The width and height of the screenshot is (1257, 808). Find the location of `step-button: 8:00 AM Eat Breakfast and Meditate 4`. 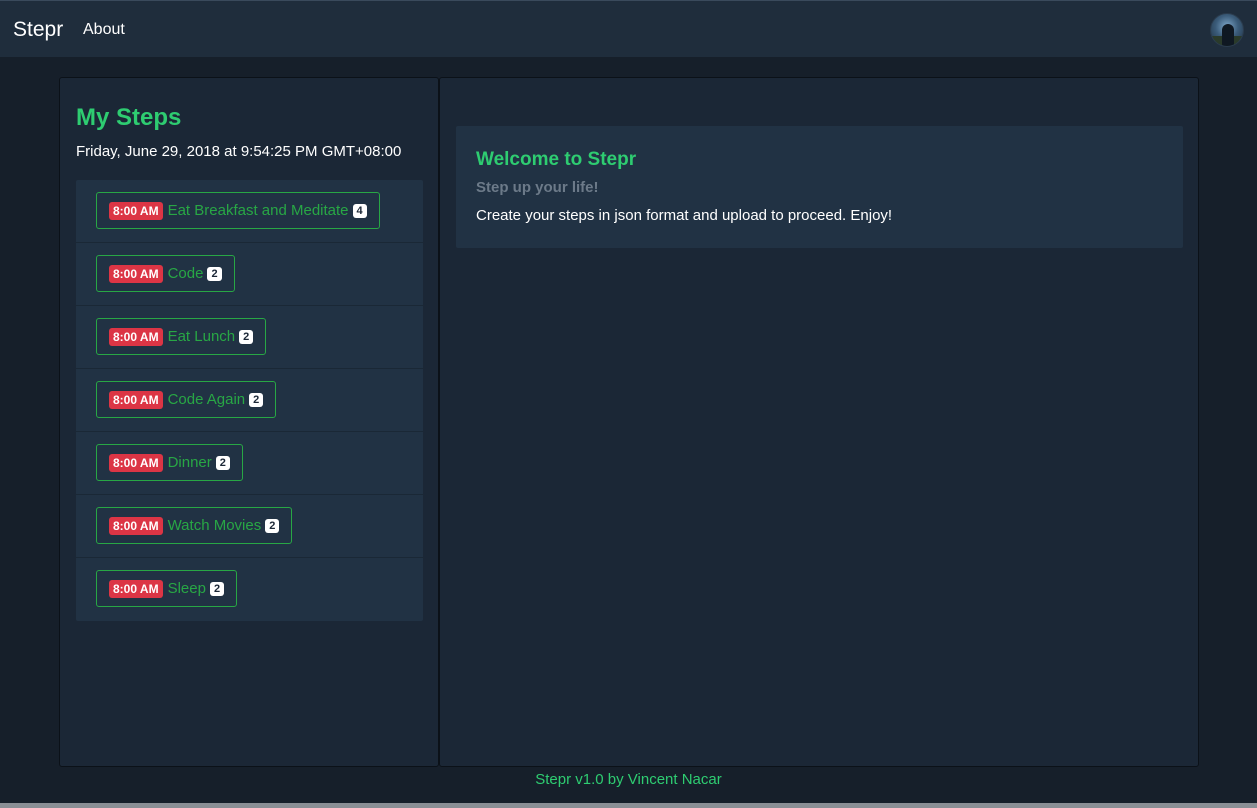

step-button: 8:00 AM Eat Breakfast and Meditate 4 is located at coordinates (238, 210).